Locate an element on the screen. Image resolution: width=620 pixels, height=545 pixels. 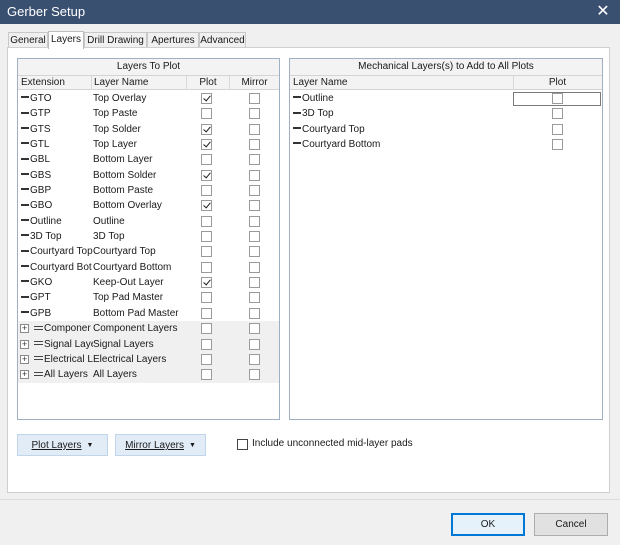
table-row: Courtyard Bot Courtyard Bottom is located at coordinates (148, 267).